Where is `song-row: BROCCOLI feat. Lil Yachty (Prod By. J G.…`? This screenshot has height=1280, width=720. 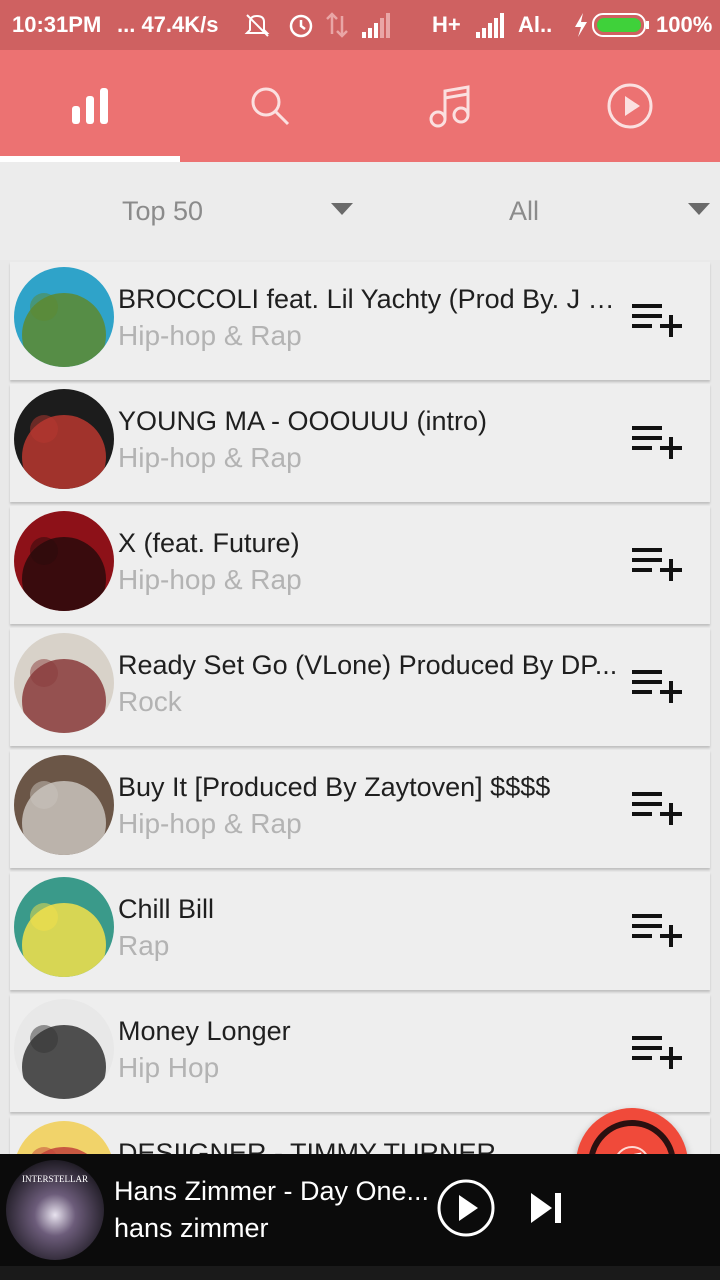
song-row: BROCCOLI feat. Lil Yachty (Prod By. J G.… is located at coordinates (360, 321).